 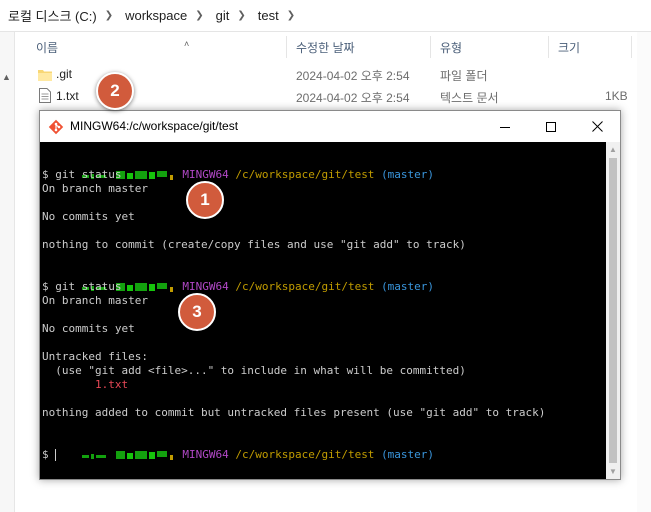 I want to click on file-type: 텍스트 문서, so click(x=469, y=98).